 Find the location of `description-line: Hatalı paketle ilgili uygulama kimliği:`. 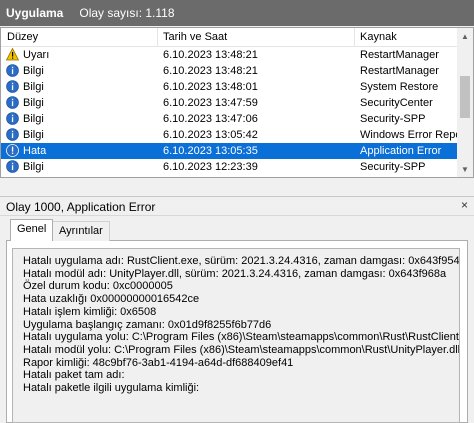

description-line: Hatalı paketle ilgili uygulama kimliği: is located at coordinates (111, 388).